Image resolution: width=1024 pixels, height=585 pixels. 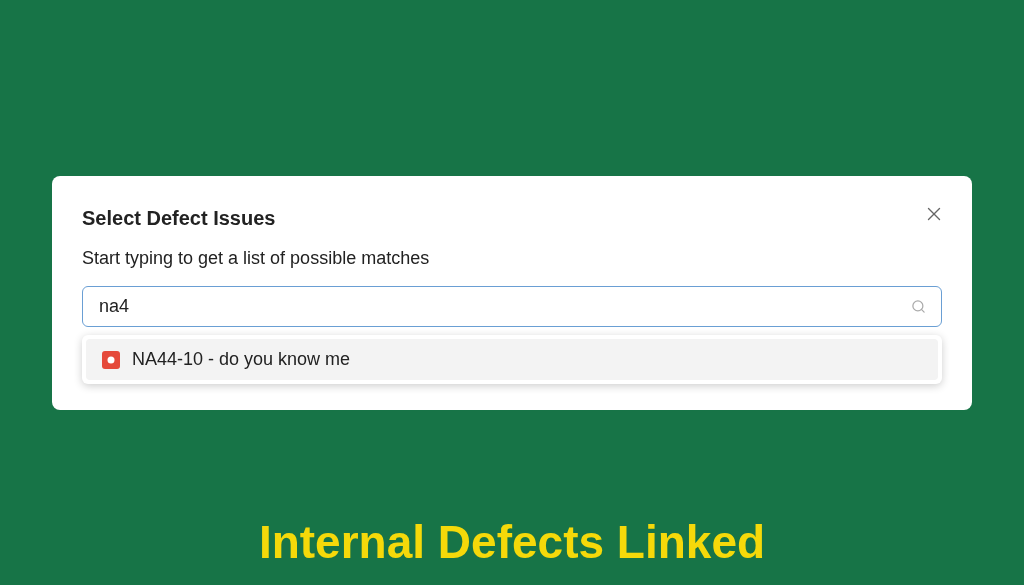 I want to click on caption: Internal Defects Linked, so click(x=512, y=542).